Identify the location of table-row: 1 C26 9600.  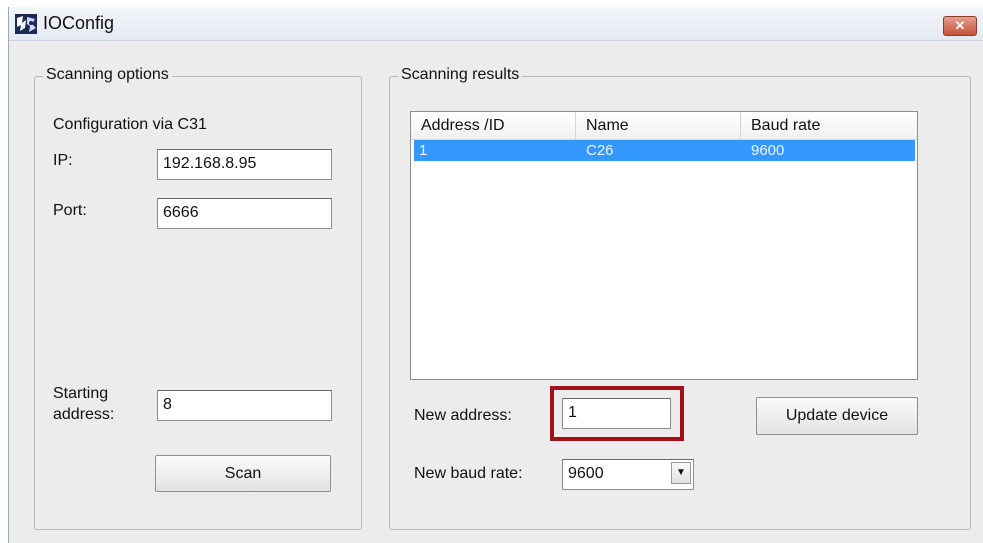
(664, 150).